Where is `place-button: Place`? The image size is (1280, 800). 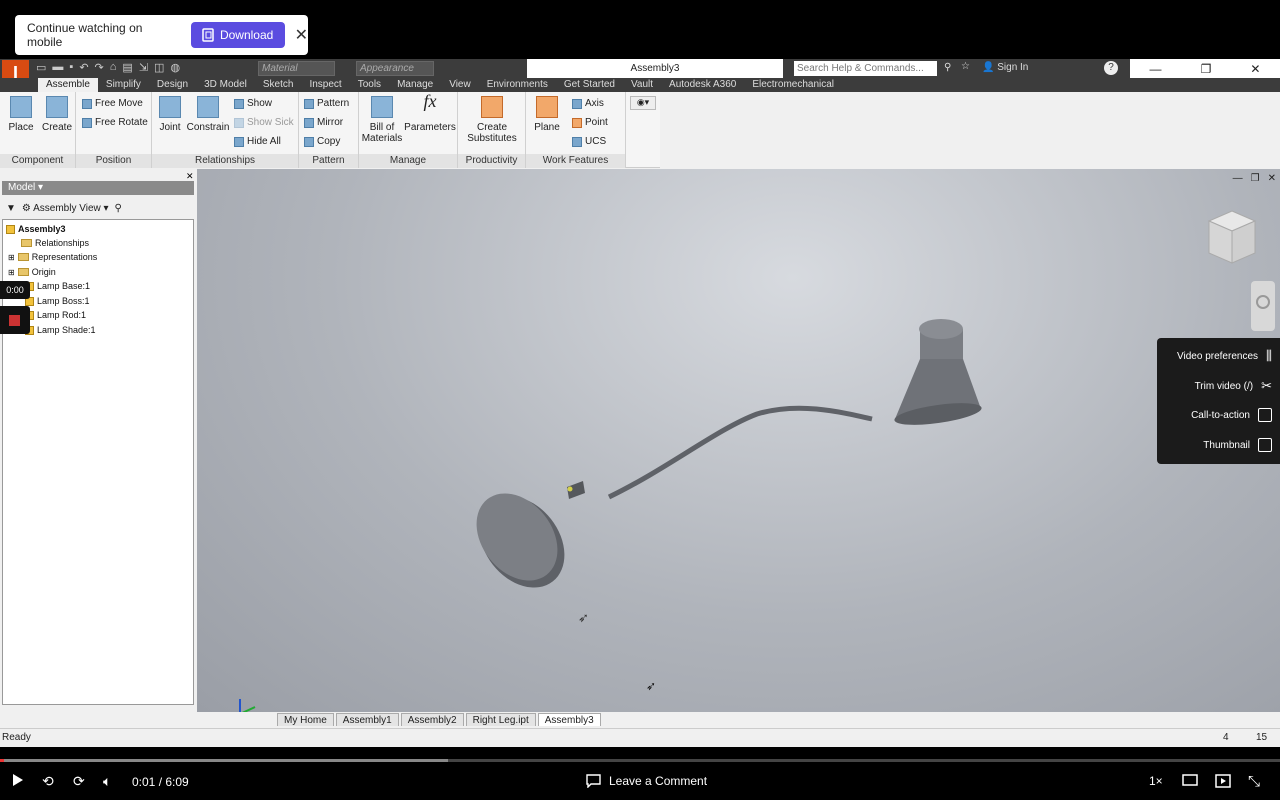
place-button: Place is located at coordinates (21, 114).